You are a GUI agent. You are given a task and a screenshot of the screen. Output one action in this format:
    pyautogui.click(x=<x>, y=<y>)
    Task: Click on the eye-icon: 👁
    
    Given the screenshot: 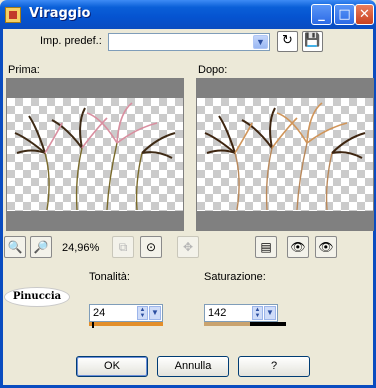 What is the action you would take?
    pyautogui.click(x=326, y=247)
    